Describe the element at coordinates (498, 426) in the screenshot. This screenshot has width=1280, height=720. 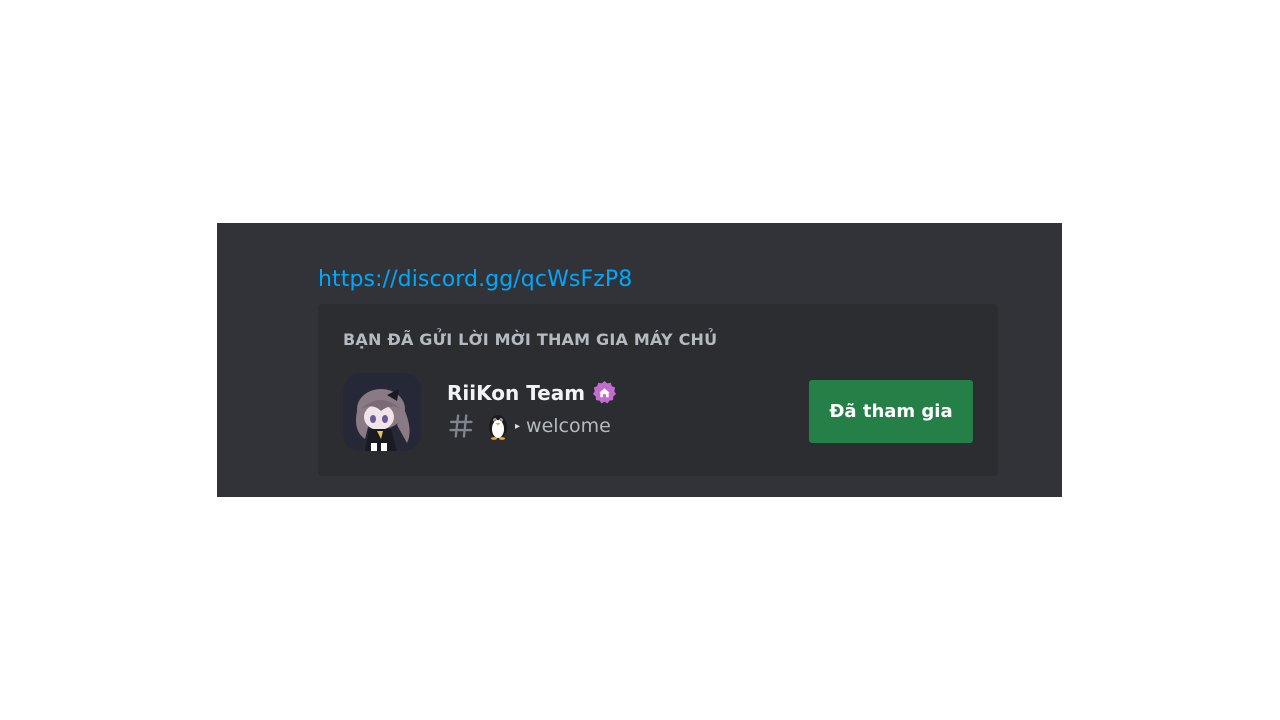
I see `penguin-icon` at that location.